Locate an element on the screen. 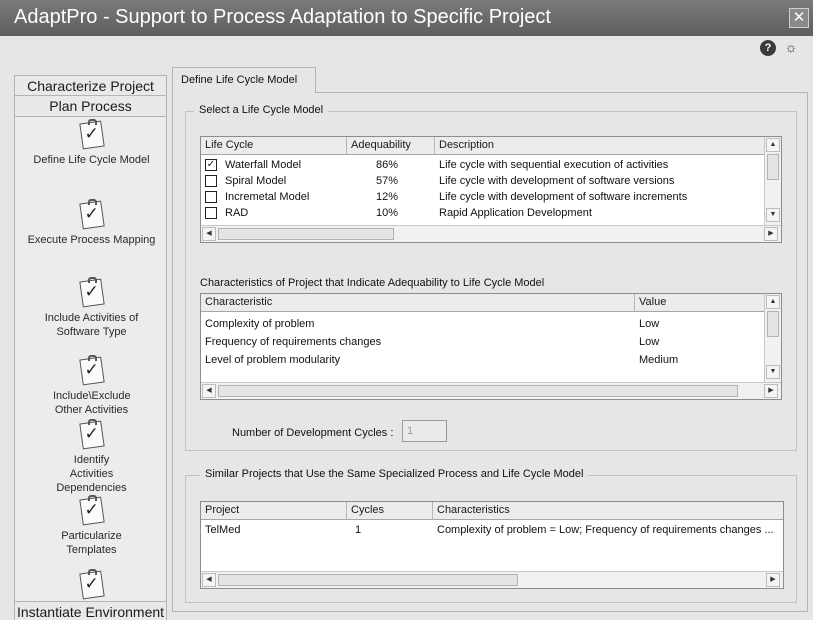  characteristic-name: Frequency of requirements changes is located at coordinates (293, 342).